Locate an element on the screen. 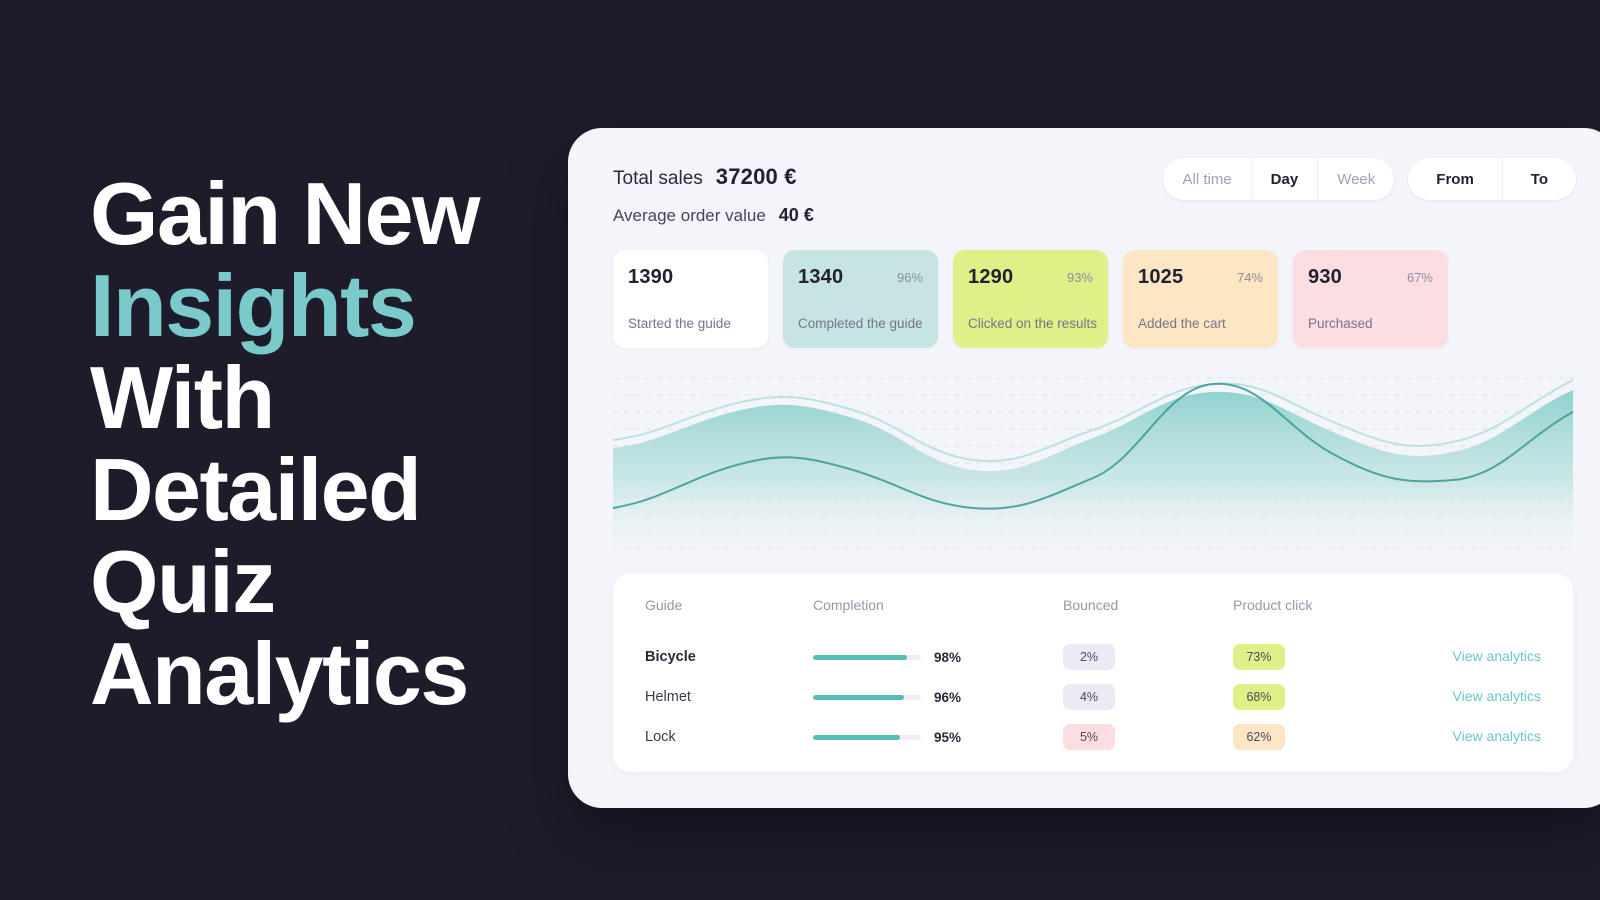 Image resolution: width=1600 pixels, height=900 pixels. date-range-control: From To is located at coordinates (1492, 179).